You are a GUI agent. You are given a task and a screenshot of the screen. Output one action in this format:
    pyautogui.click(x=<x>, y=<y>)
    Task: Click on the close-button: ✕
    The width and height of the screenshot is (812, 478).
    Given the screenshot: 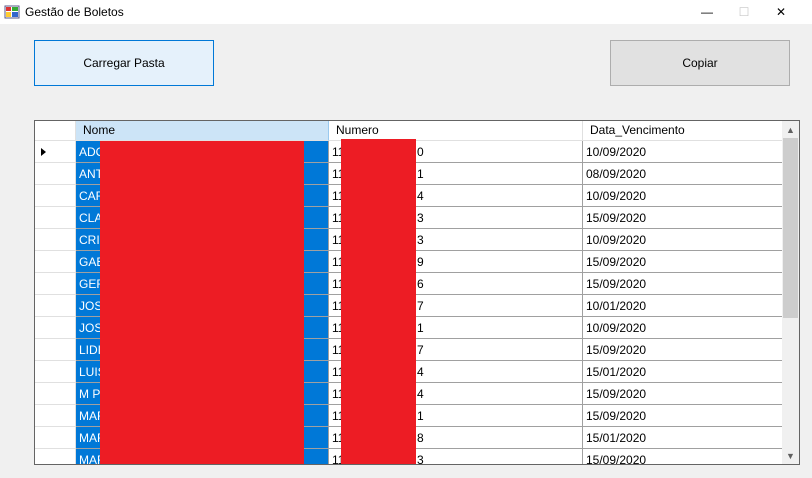 What is the action you would take?
    pyautogui.click(x=781, y=12)
    